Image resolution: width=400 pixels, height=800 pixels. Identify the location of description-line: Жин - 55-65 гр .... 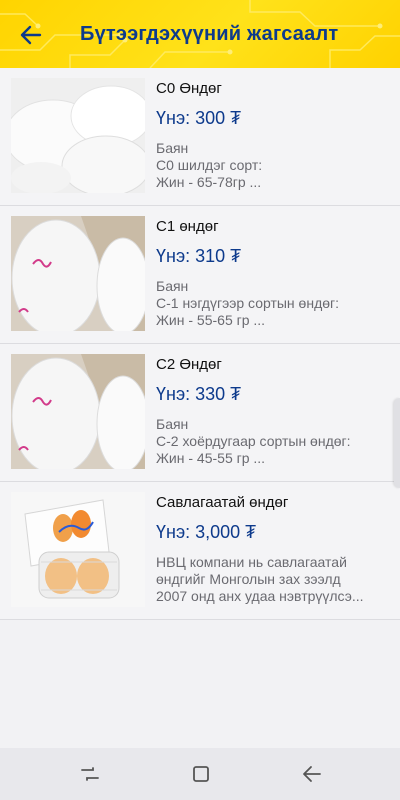
(211, 320).